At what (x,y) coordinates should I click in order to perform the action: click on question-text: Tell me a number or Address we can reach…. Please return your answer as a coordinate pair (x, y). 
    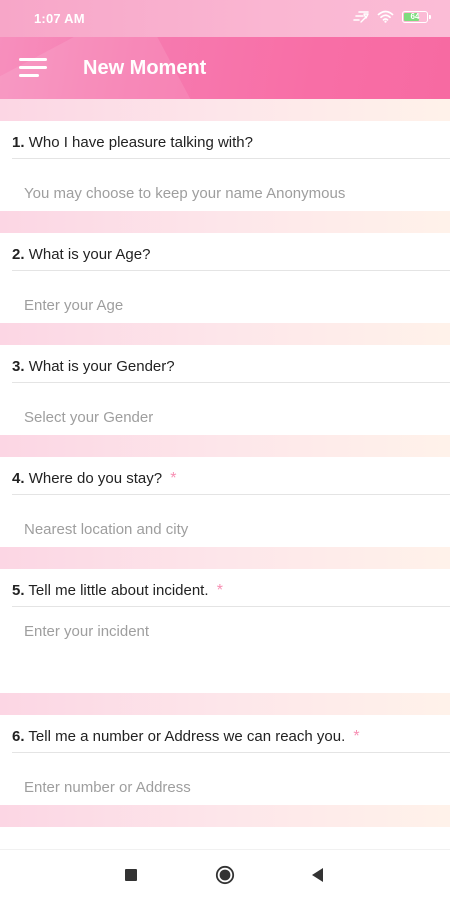
    Looking at the image, I should click on (187, 736).